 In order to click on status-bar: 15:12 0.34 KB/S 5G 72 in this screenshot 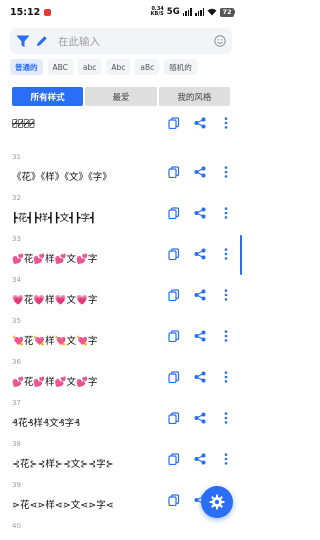, I will do `click(121, 12)`.